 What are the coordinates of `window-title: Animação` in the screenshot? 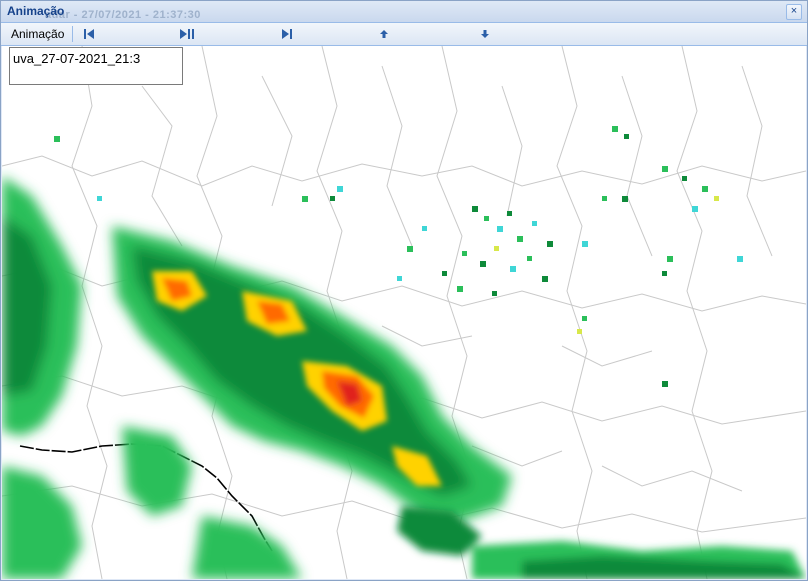 It's located at (36, 11).